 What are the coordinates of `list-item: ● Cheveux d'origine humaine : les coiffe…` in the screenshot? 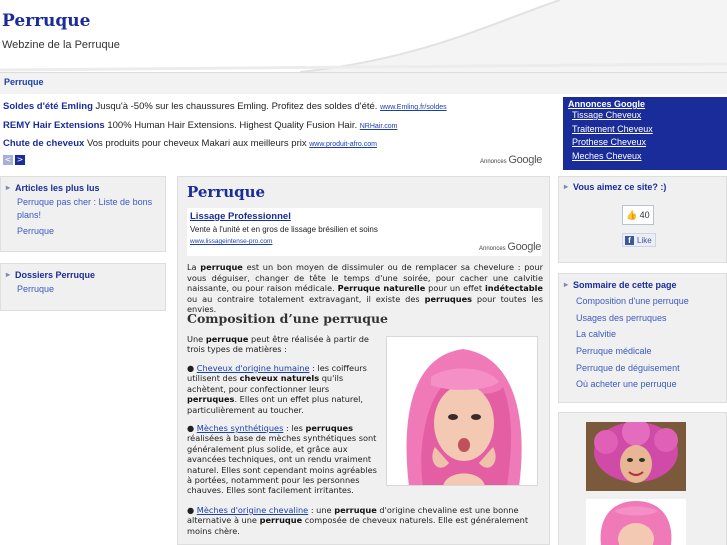 It's located at (277, 389).